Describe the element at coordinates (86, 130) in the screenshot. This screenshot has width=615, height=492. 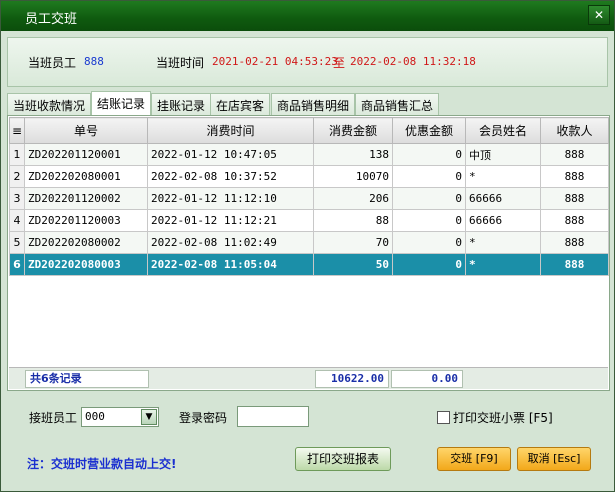
I see `header-order-no: 单号` at that location.